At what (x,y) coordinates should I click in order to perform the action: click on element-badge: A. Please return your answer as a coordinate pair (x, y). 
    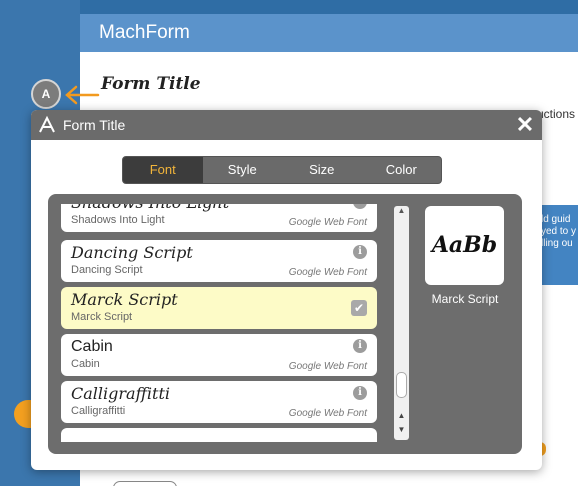
    Looking at the image, I should click on (46, 94).